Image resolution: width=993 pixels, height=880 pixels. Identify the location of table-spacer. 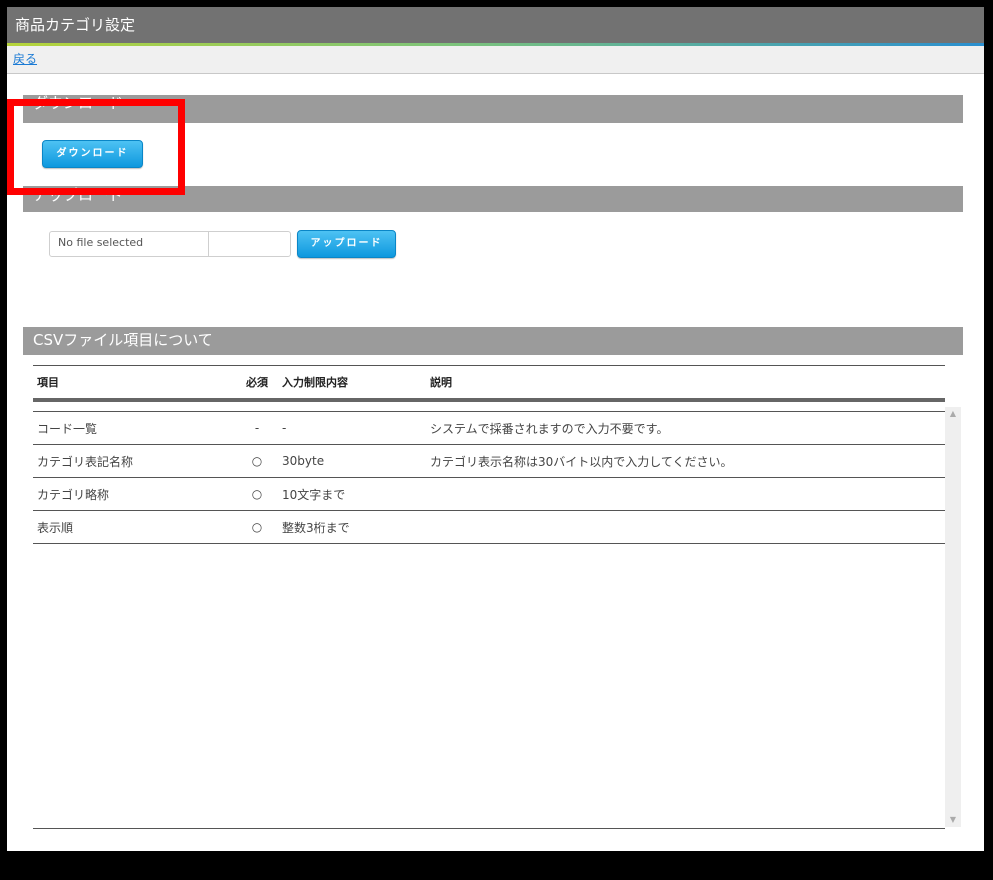
(489, 407).